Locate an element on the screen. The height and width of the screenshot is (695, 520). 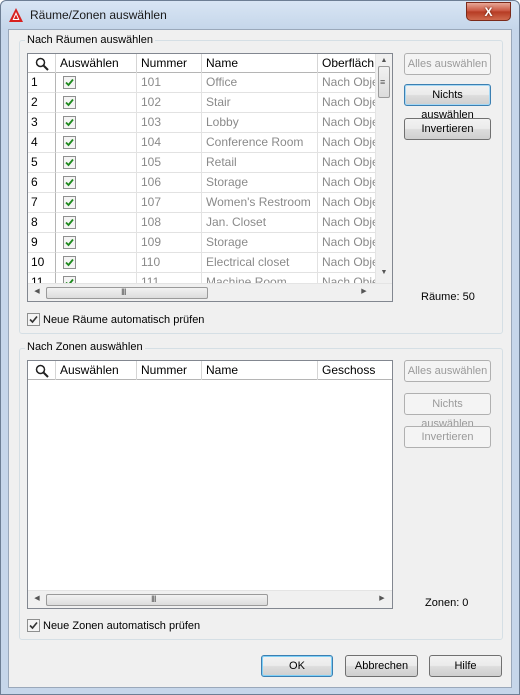
rooms-auto-check-row: Neue Räume automatisch prüfen is located at coordinates (115, 319).